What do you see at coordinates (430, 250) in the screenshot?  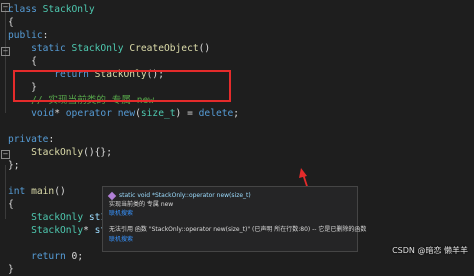 I see `watermark: CSDN @暗恋 懒羊羊` at bounding box center [430, 250].